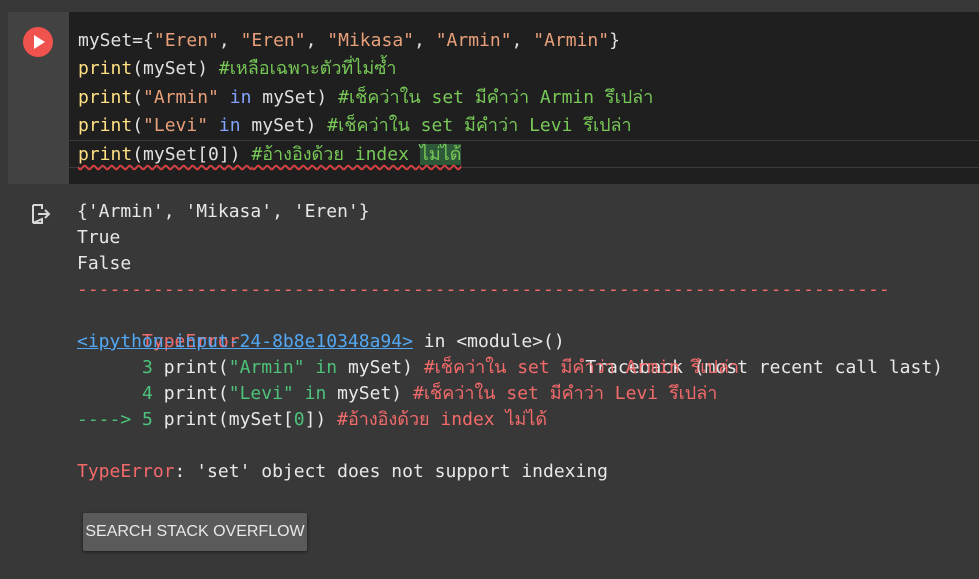 This screenshot has width=979, height=579. I want to click on run-cell-button, so click(38, 42).